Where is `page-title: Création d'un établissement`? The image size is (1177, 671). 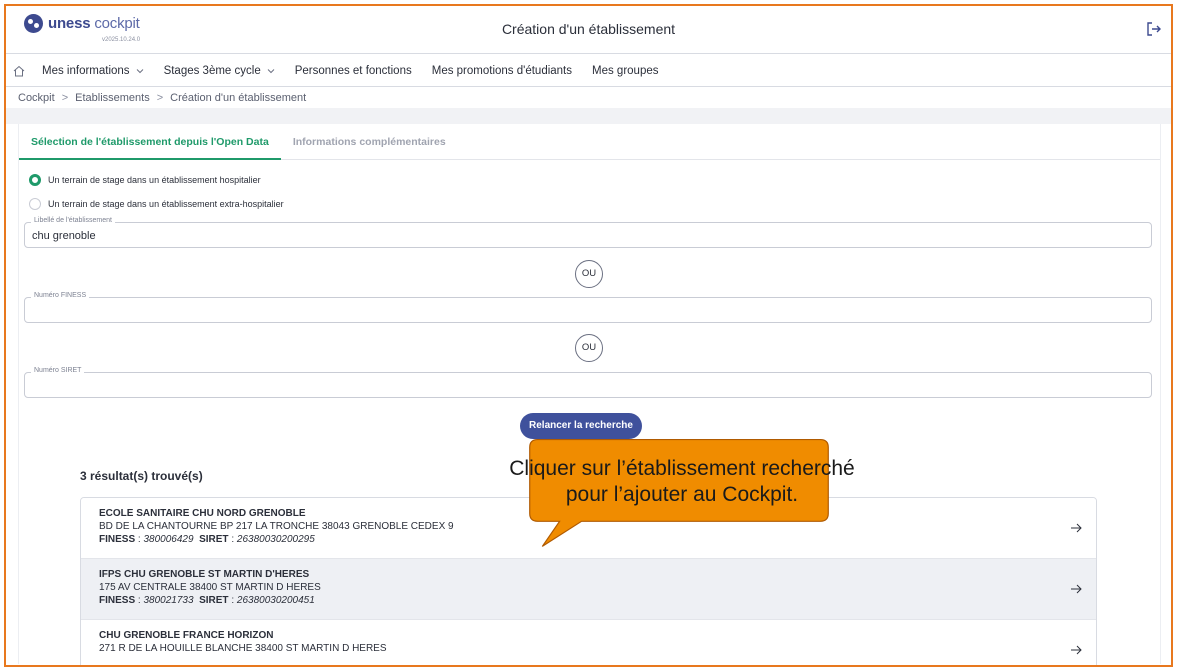
page-title: Création d'un établissement is located at coordinates (588, 29).